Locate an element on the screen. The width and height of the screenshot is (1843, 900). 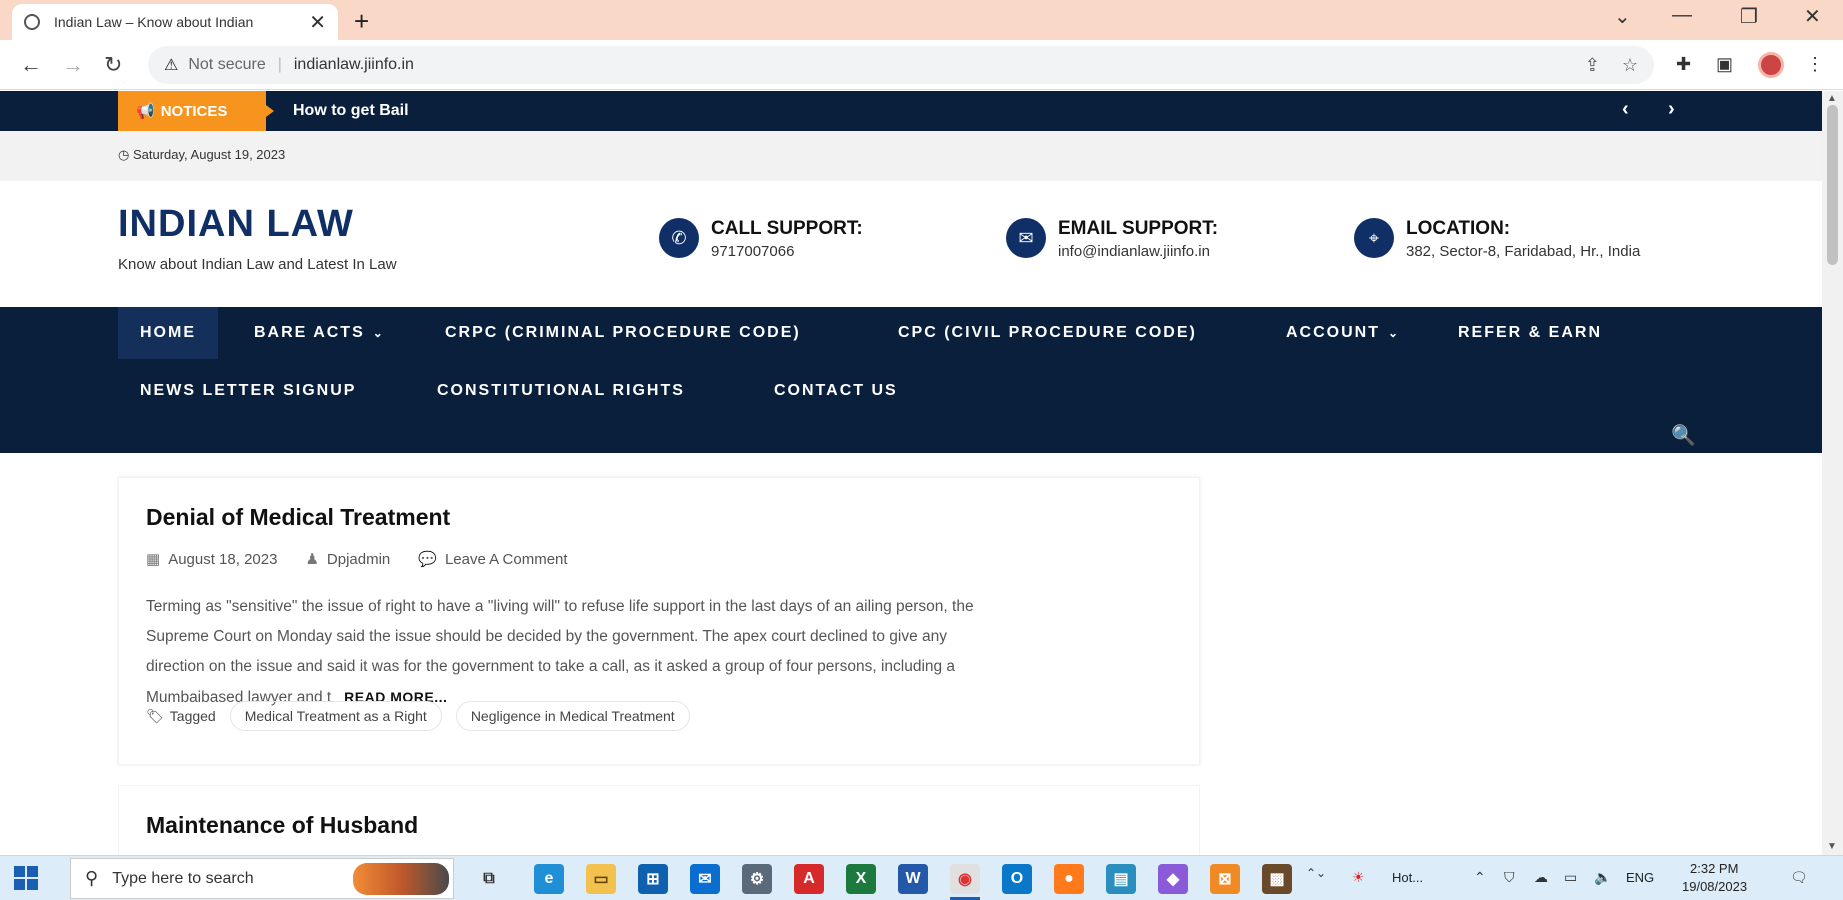
browser-tab: Indian Law – Know about Indian ✕ is located at coordinates (175, 22).